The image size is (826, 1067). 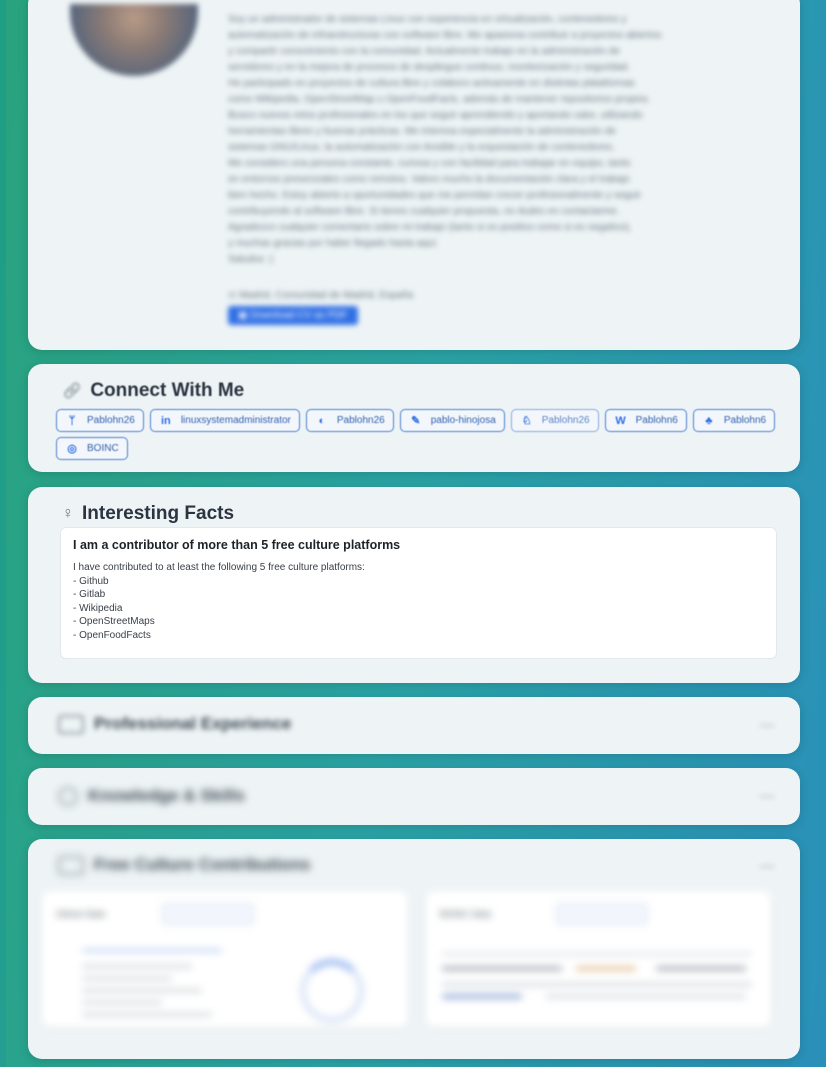 I want to click on pdf-icon: ▣, so click(x=243, y=315).